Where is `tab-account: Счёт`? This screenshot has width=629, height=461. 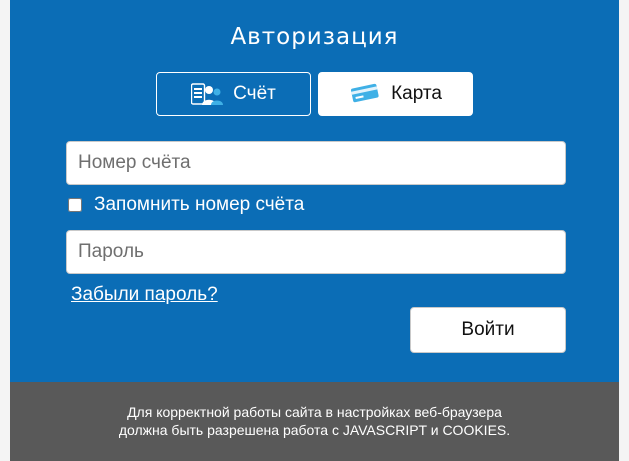 tab-account: Счёт is located at coordinates (233, 94).